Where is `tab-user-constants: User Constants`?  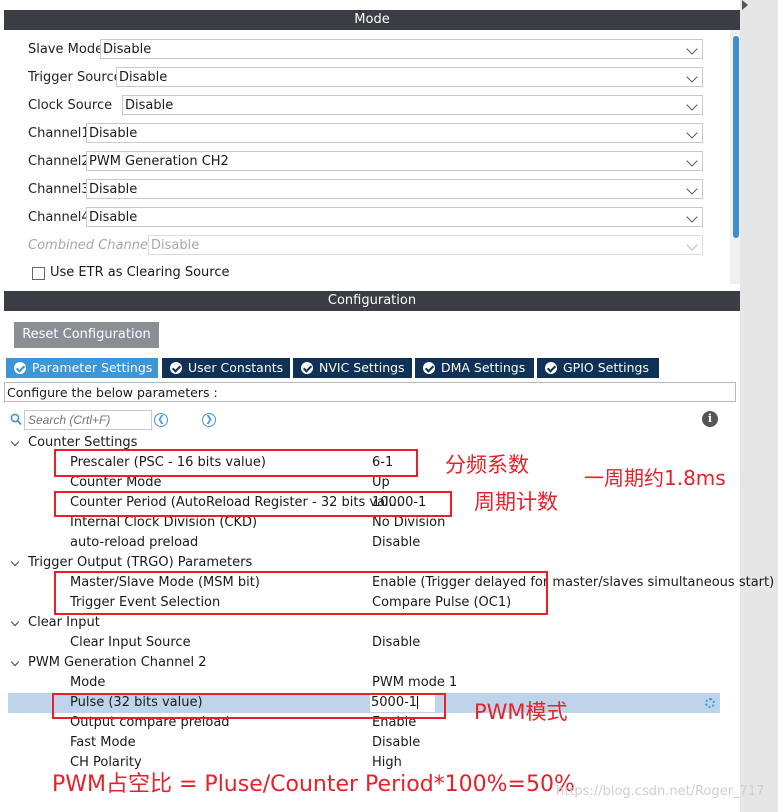
tab-user-constants: User Constants is located at coordinates (226, 368).